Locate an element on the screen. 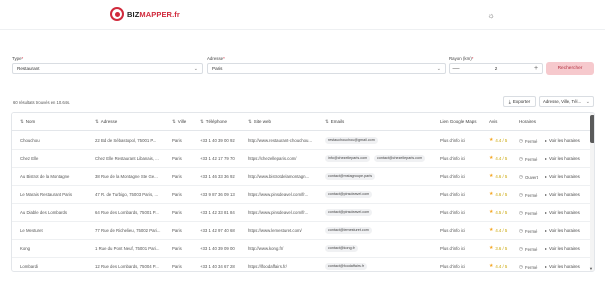 This screenshot has width=605, height=290. cell-website-link: https://www.lemesturet.com/ is located at coordinates (285, 230).